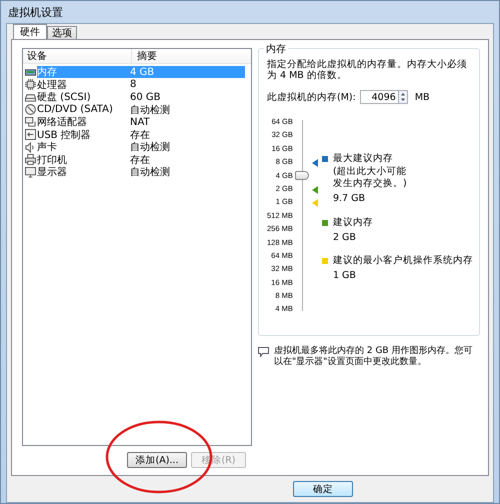 This screenshot has height=504, width=500. I want to click on device-row: 处理器 8, so click(141, 84).